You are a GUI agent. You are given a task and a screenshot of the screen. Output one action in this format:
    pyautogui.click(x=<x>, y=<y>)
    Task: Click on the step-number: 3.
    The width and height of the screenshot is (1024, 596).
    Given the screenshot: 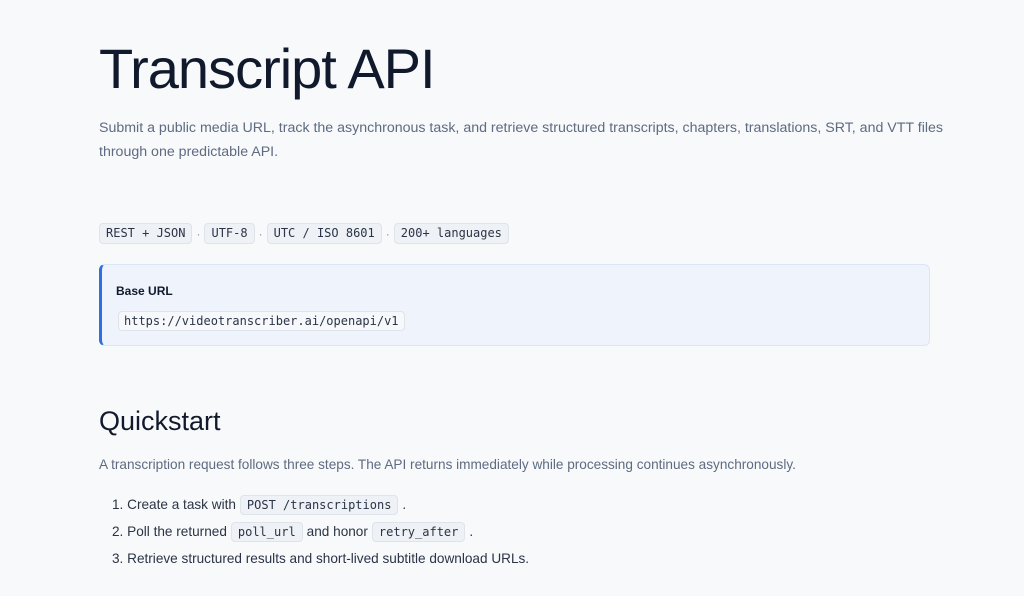 What is the action you would take?
    pyautogui.click(x=118, y=558)
    